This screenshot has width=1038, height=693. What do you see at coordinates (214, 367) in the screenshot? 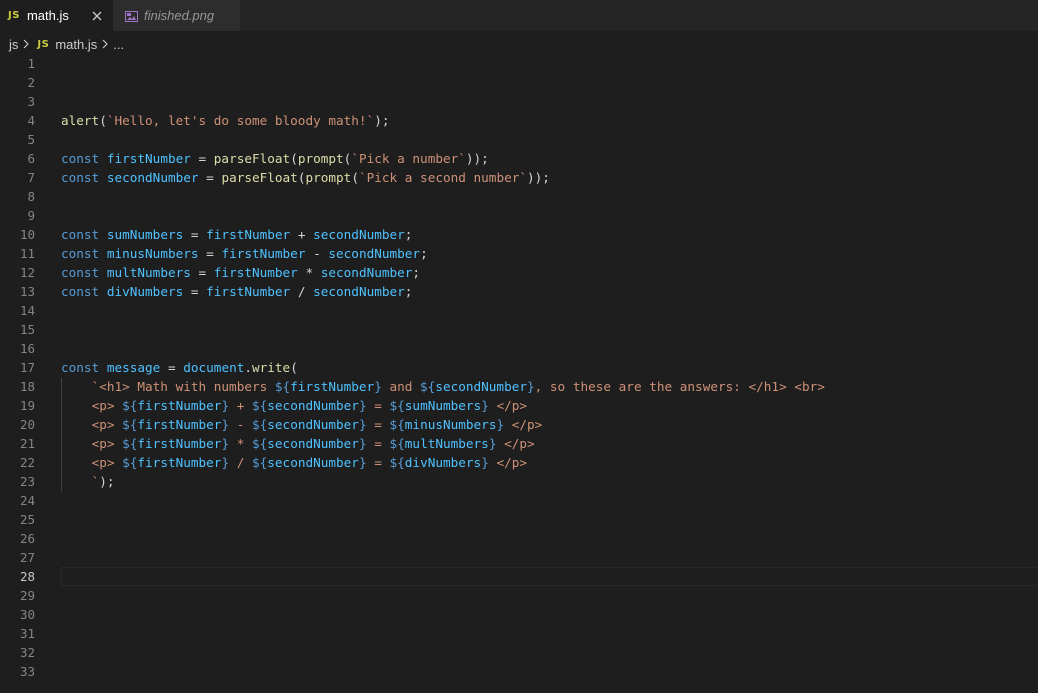
I see `code-token: document` at bounding box center [214, 367].